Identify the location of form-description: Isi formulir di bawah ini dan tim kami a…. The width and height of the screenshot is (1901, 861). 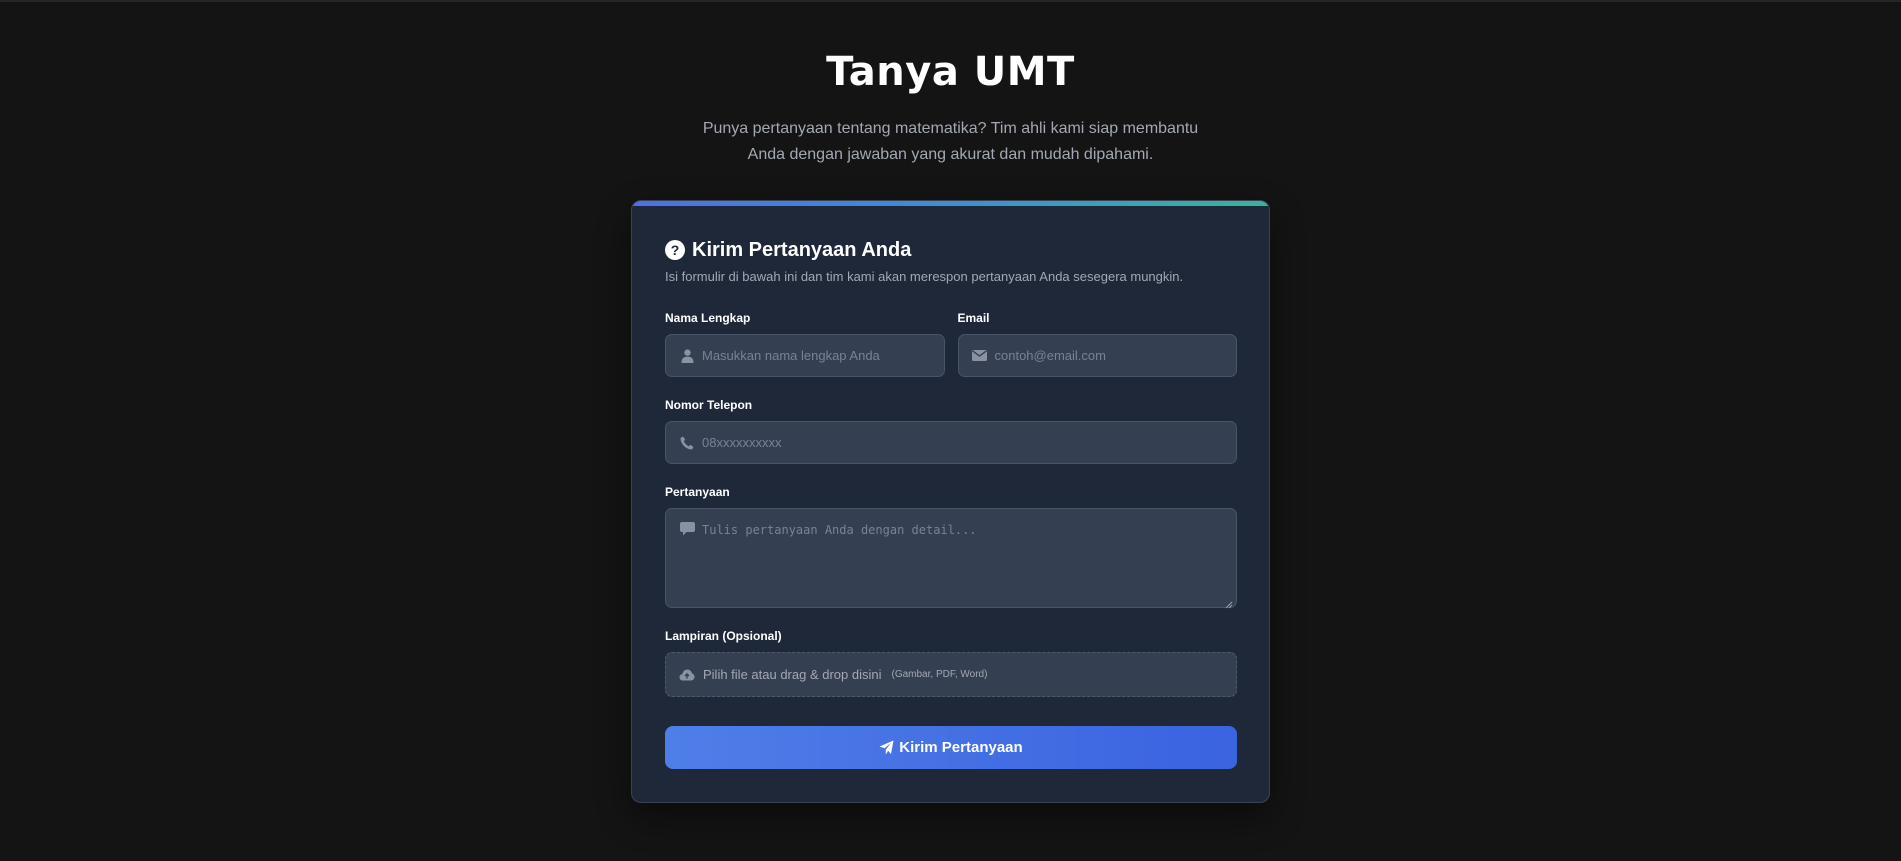
(924, 276).